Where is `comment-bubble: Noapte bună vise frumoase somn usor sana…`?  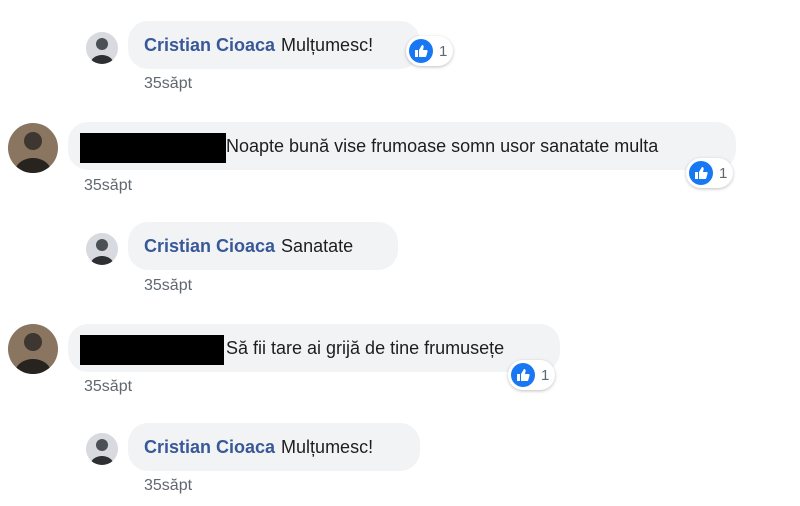
comment-bubble: Noapte bună vise frumoase somn usor sana… is located at coordinates (402, 146).